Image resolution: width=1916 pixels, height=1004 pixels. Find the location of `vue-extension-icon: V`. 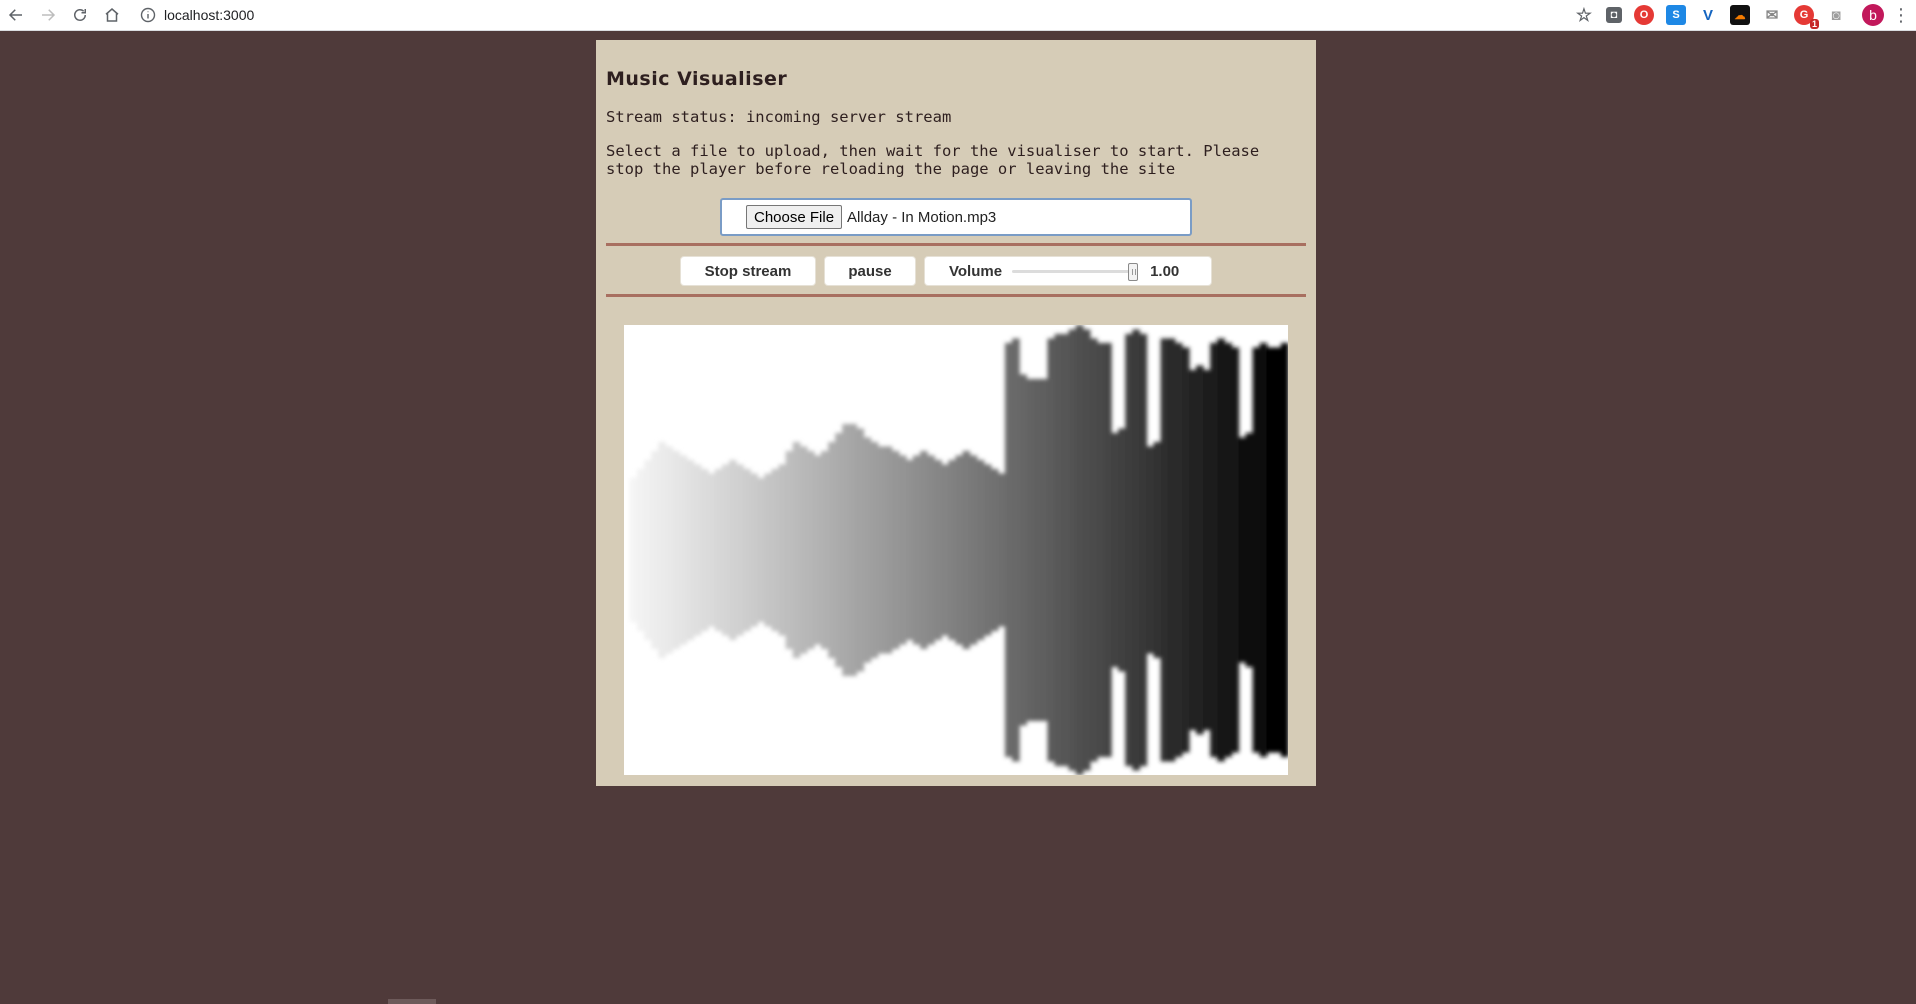

vue-extension-icon: V is located at coordinates (1708, 15).